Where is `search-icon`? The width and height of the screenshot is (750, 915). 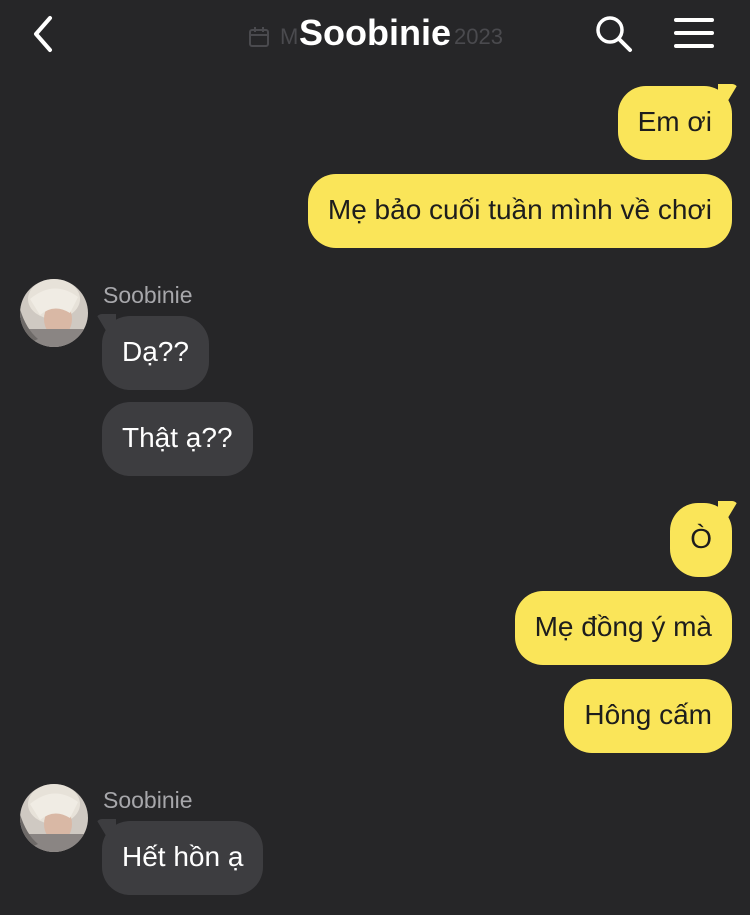 search-icon is located at coordinates (614, 34).